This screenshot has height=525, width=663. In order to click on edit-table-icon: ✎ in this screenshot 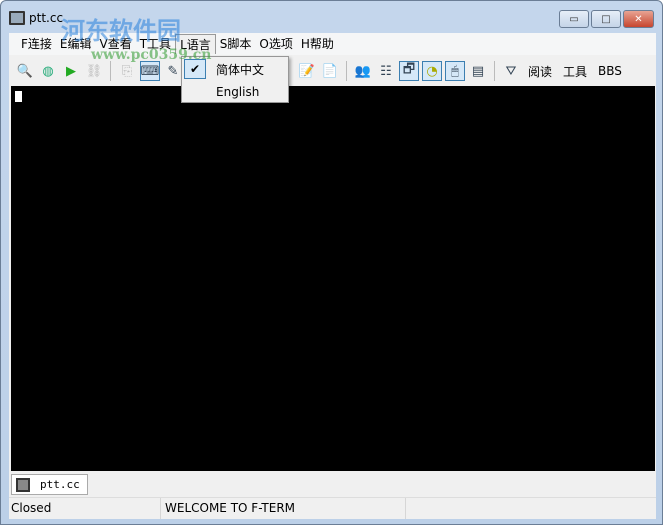, I will do `click(173, 71)`.